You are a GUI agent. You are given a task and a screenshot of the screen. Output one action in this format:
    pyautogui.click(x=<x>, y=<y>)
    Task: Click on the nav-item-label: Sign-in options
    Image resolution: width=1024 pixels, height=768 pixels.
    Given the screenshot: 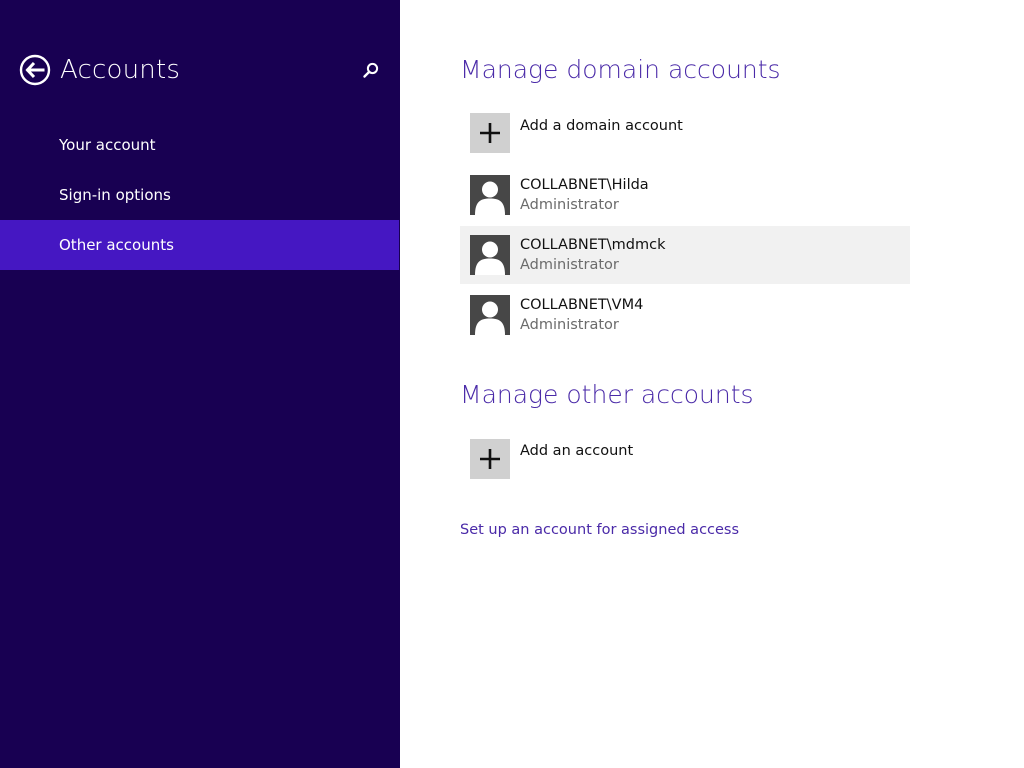 What is the action you would take?
    pyautogui.click(x=115, y=195)
    